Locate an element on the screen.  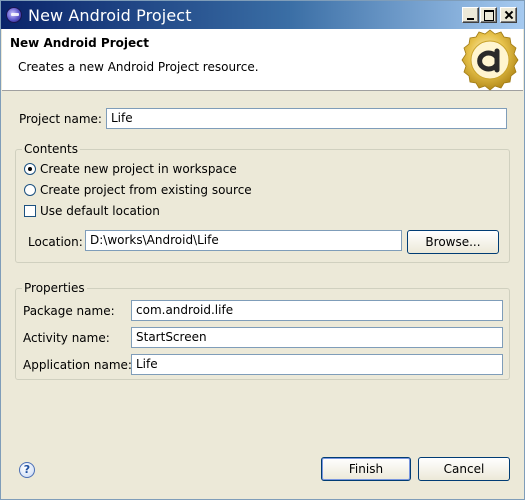
contents-legend: Contents is located at coordinates (51, 149).